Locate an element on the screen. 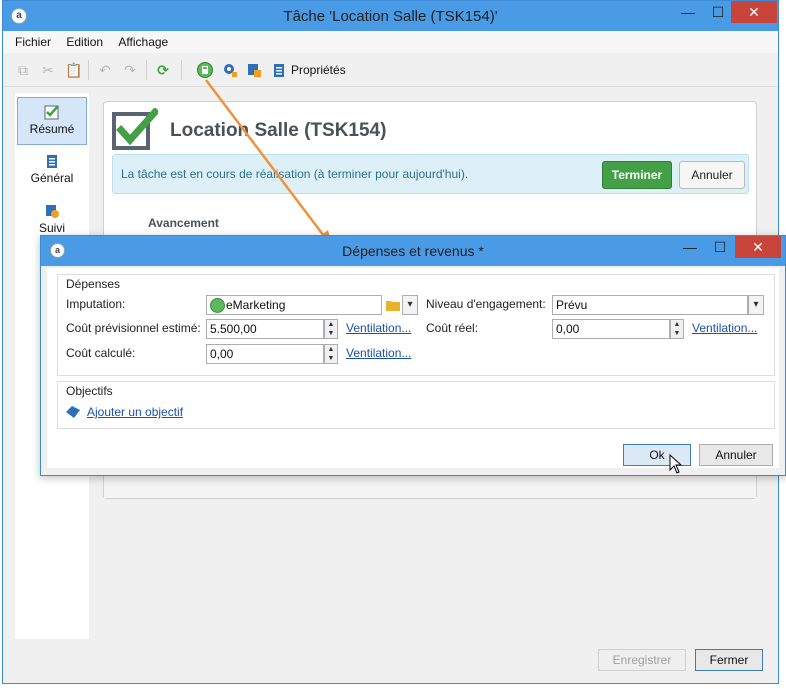  imputation-label: Imputation: is located at coordinates (96, 304).